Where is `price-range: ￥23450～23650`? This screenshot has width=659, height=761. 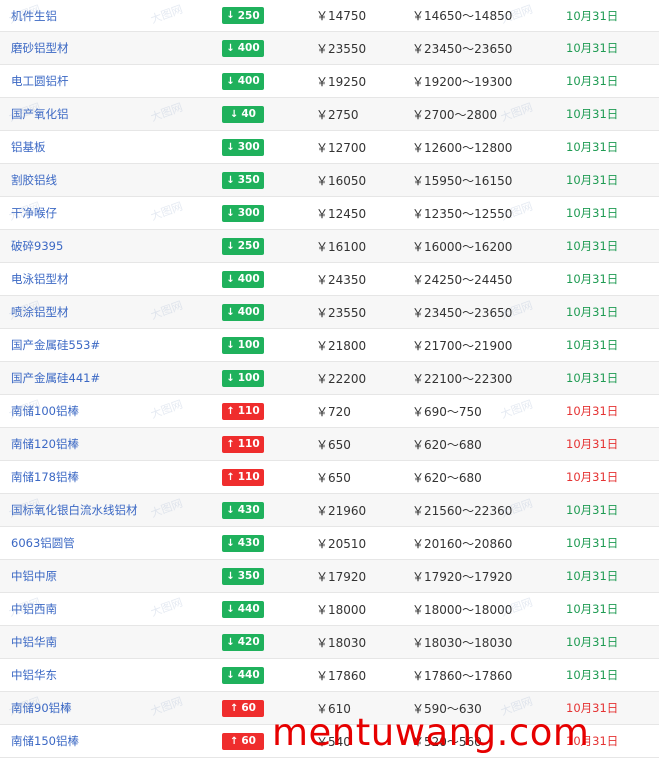 price-range: ￥23450～23650 is located at coordinates (462, 312).